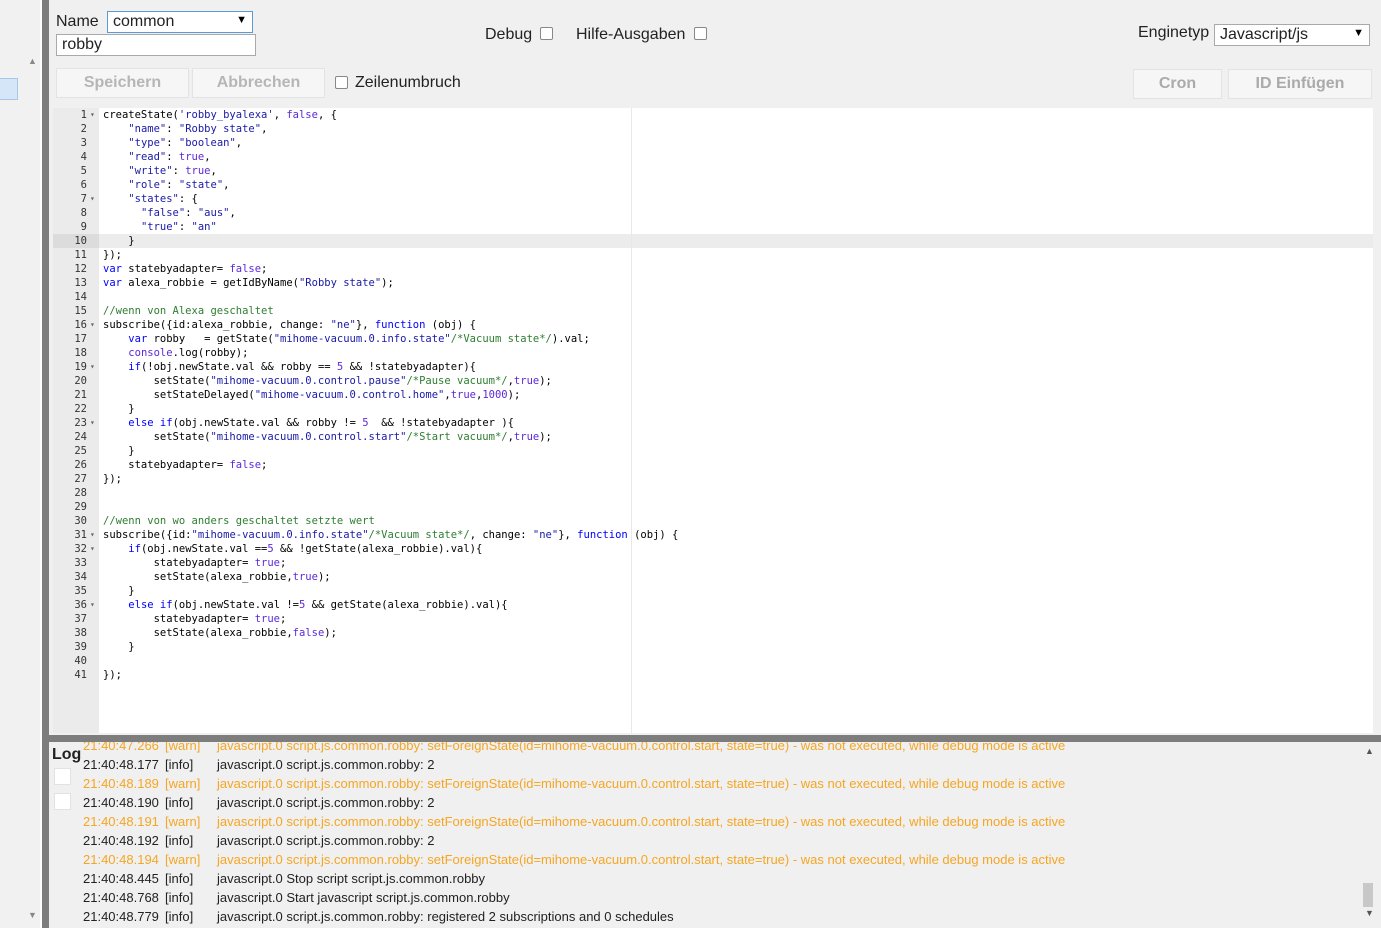  I want to click on log-clear-box, so click(62, 801).